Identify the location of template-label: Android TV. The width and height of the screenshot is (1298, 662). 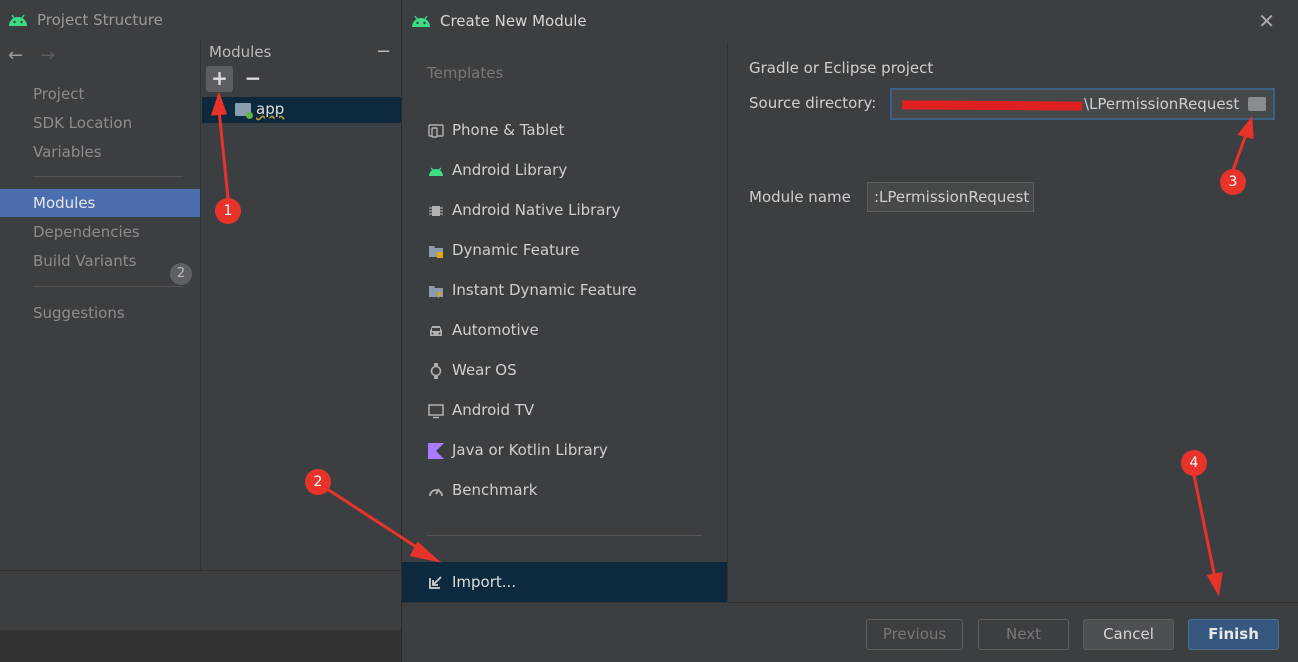
(493, 410).